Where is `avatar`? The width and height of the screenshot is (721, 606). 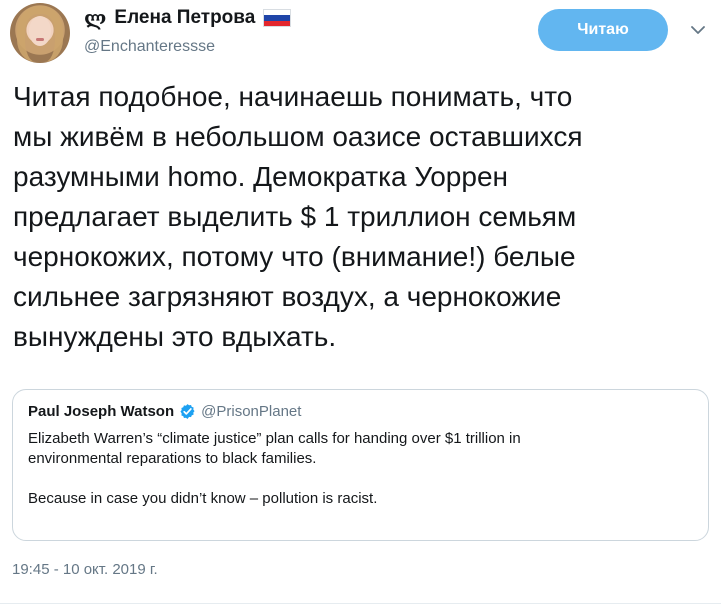
avatar is located at coordinates (40, 33).